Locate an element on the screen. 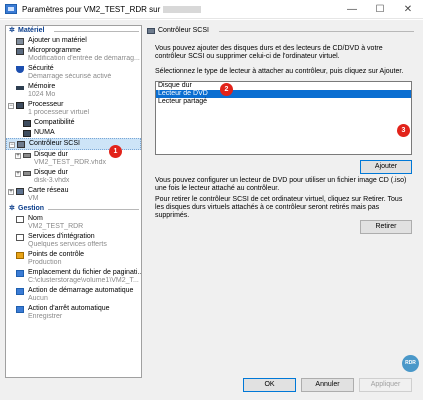  tree-item-label: Action d'arrêt automatique is located at coordinates (69, 308).